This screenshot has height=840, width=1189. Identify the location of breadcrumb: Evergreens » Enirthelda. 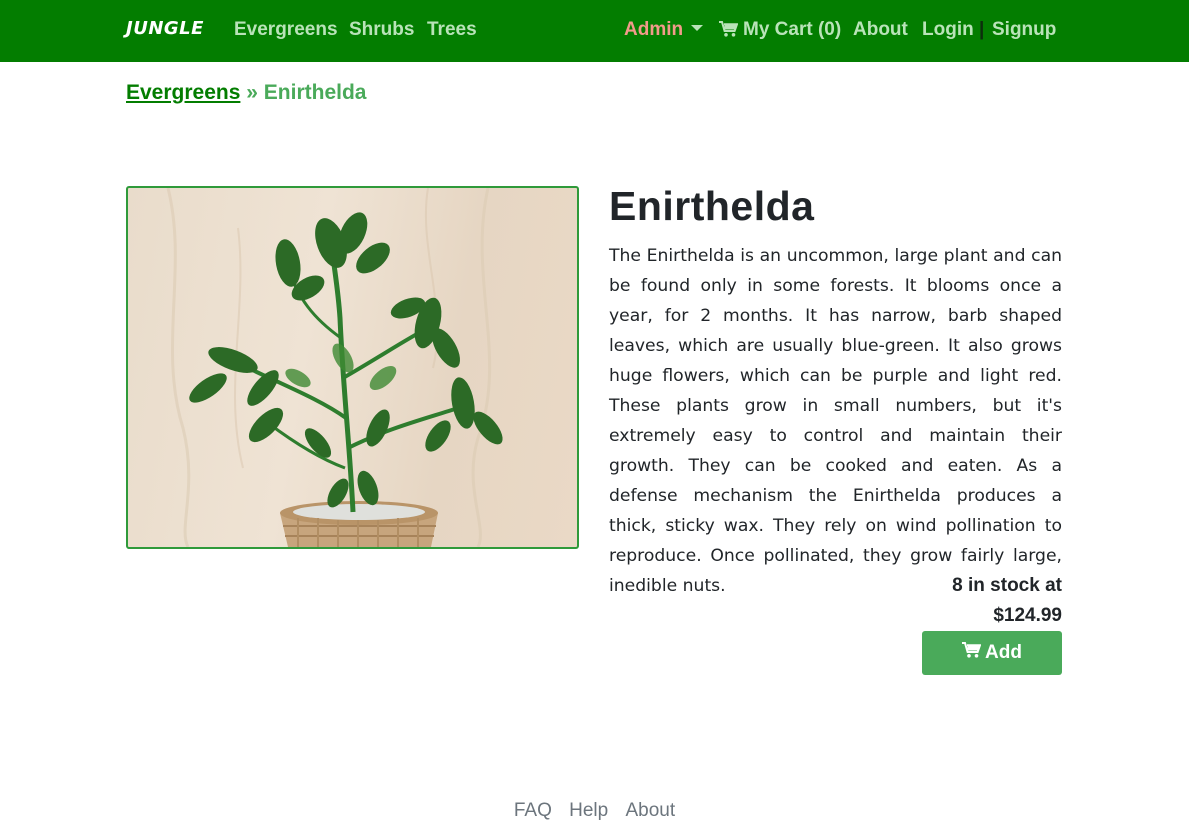
(246, 93).